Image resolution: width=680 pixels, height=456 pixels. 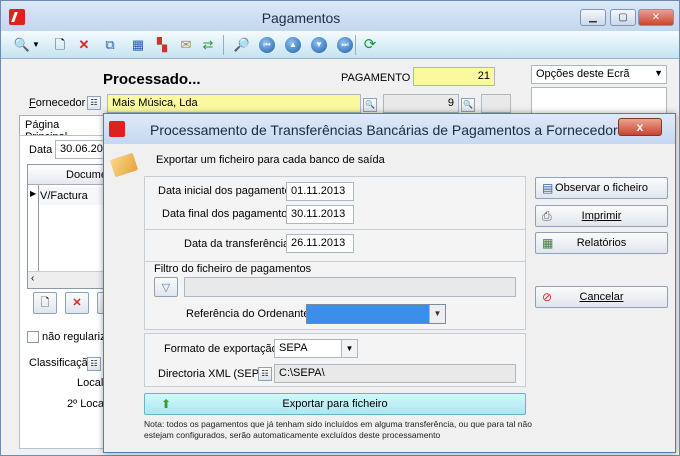 I want to click on maximize-button: ▢, so click(x=623, y=17).